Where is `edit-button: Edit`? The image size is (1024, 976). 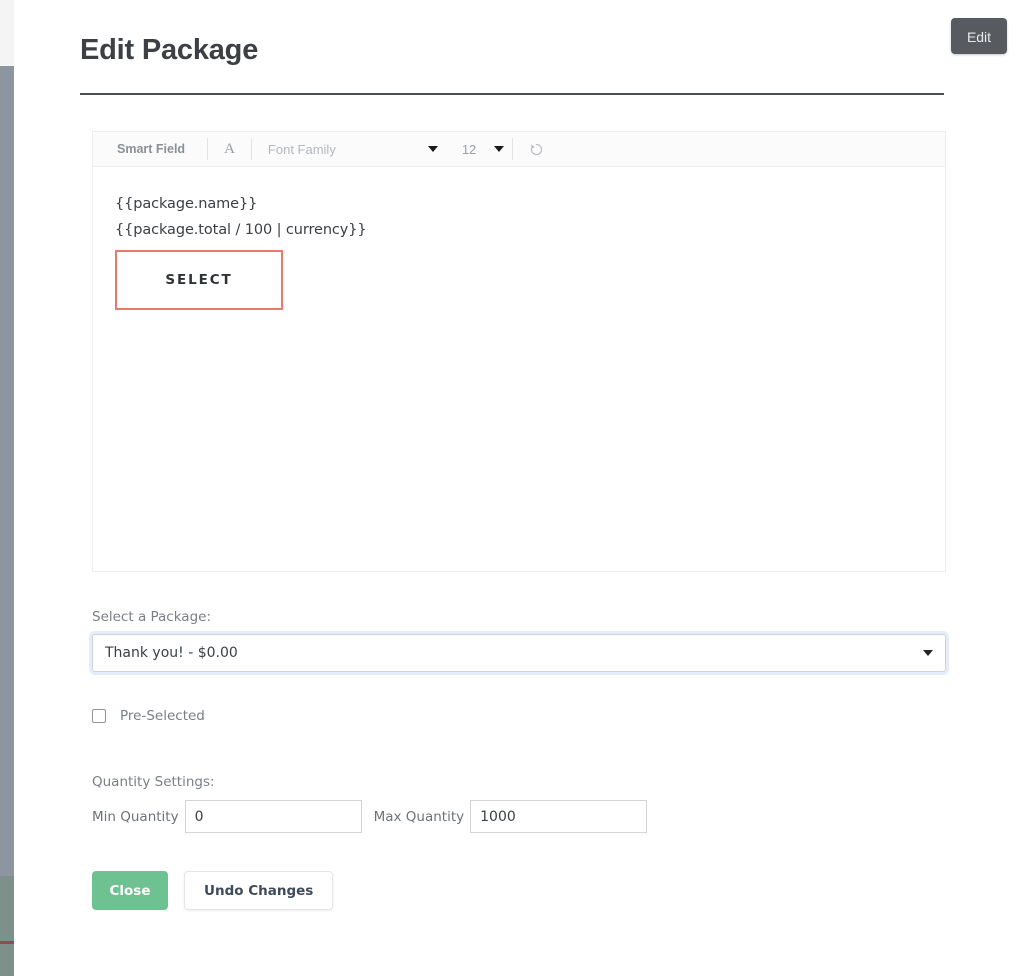
edit-button: Edit is located at coordinates (979, 36).